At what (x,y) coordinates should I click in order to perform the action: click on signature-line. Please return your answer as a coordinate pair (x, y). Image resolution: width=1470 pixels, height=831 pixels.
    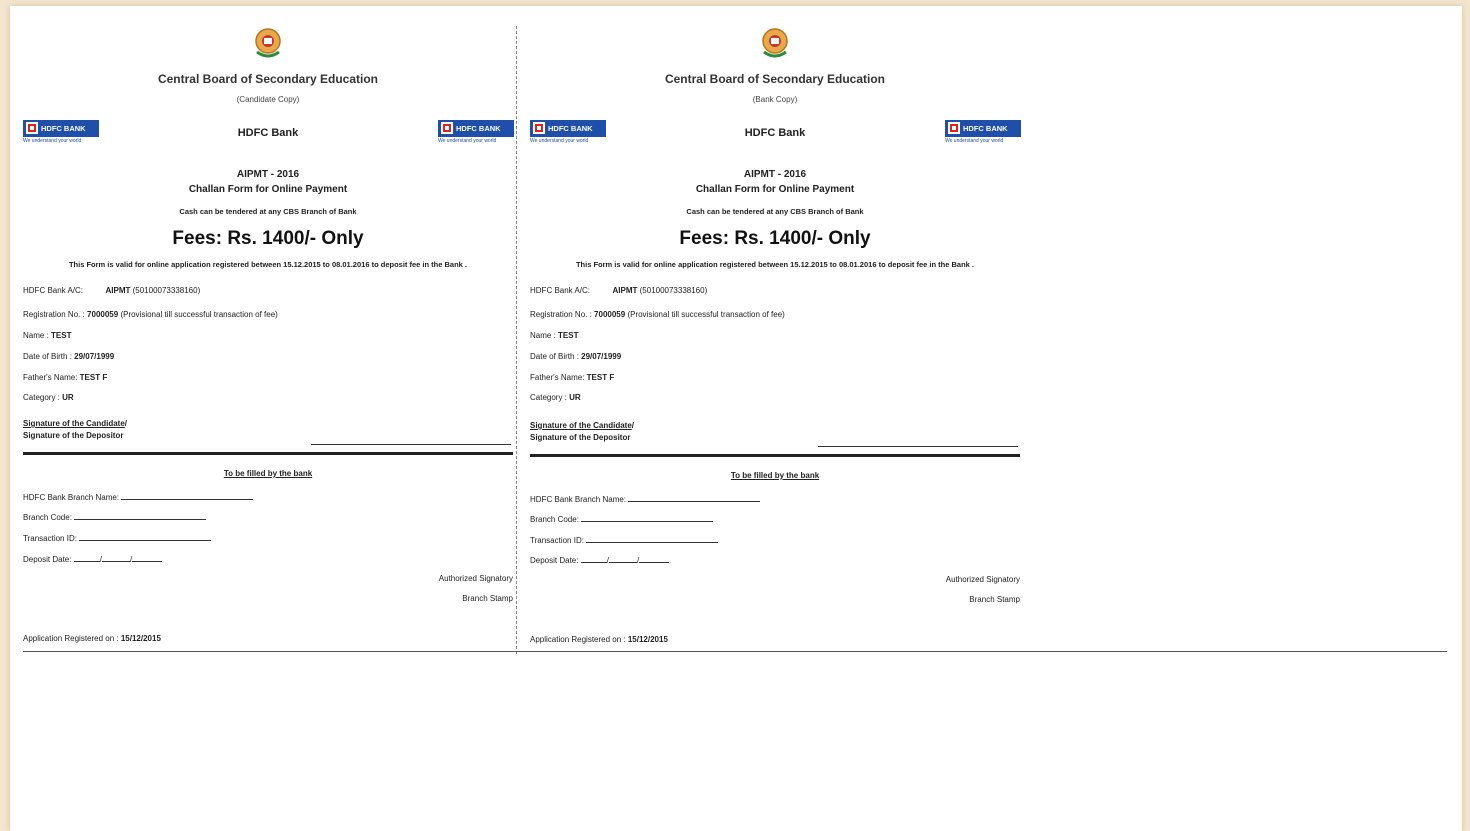
    Looking at the image, I should click on (918, 446).